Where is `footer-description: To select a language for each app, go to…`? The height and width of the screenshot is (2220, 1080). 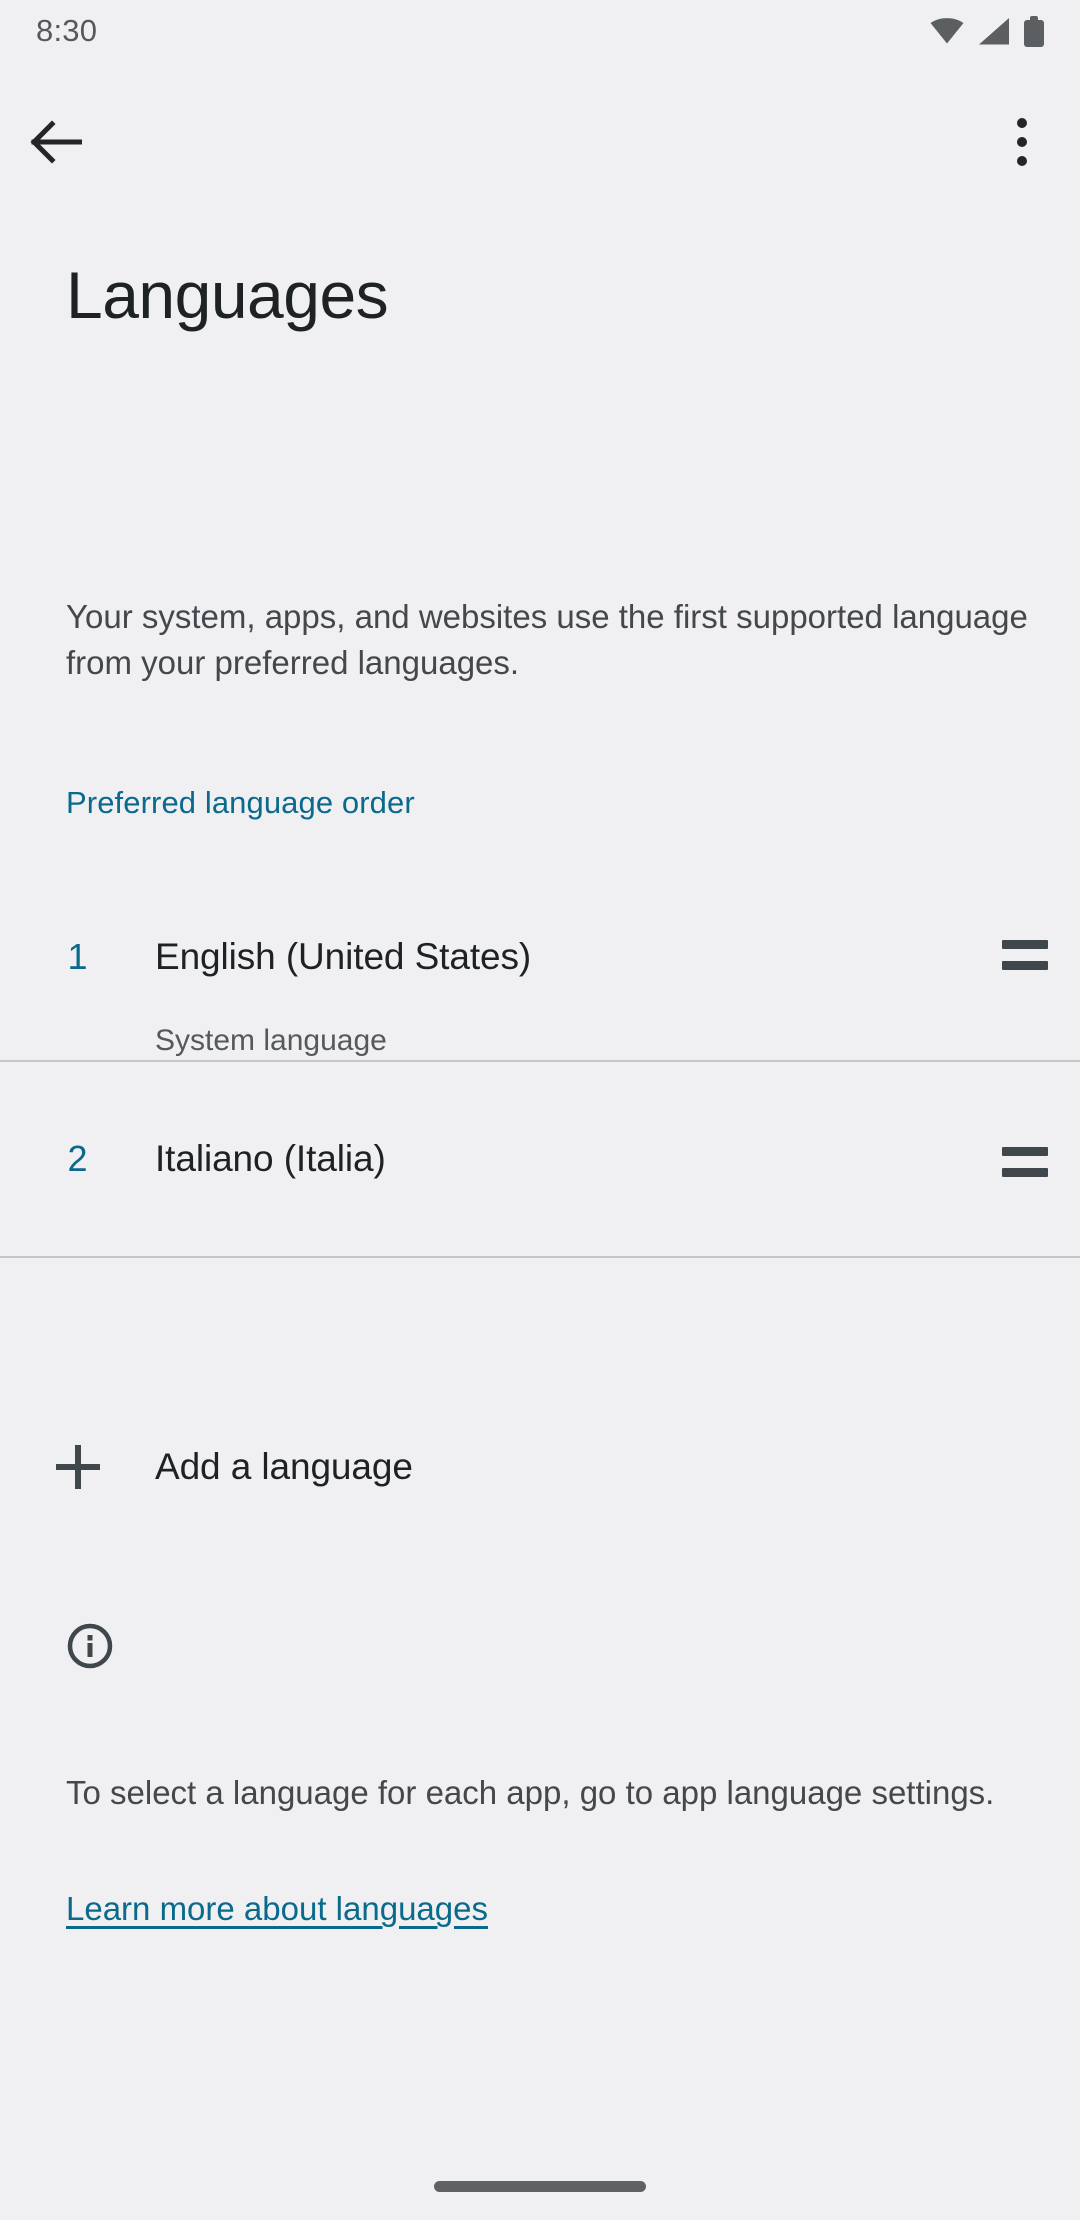 footer-description: To select a language for each app, go to… is located at coordinates (530, 1792).